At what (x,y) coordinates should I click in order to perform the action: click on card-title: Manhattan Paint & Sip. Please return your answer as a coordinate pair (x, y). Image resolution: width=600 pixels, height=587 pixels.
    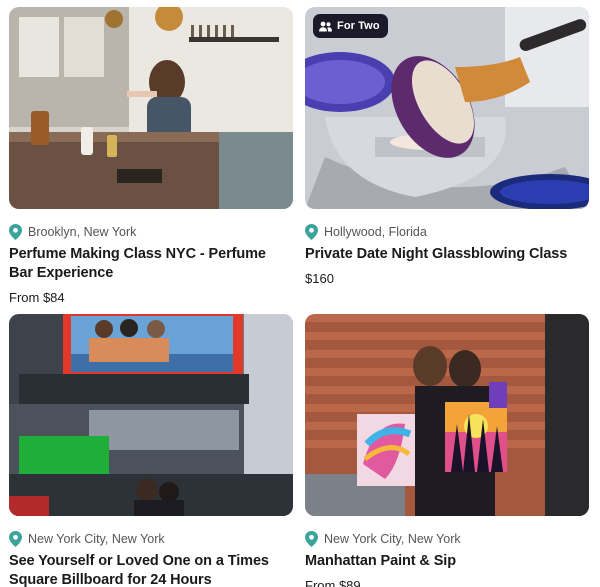
    Looking at the image, I should click on (447, 561).